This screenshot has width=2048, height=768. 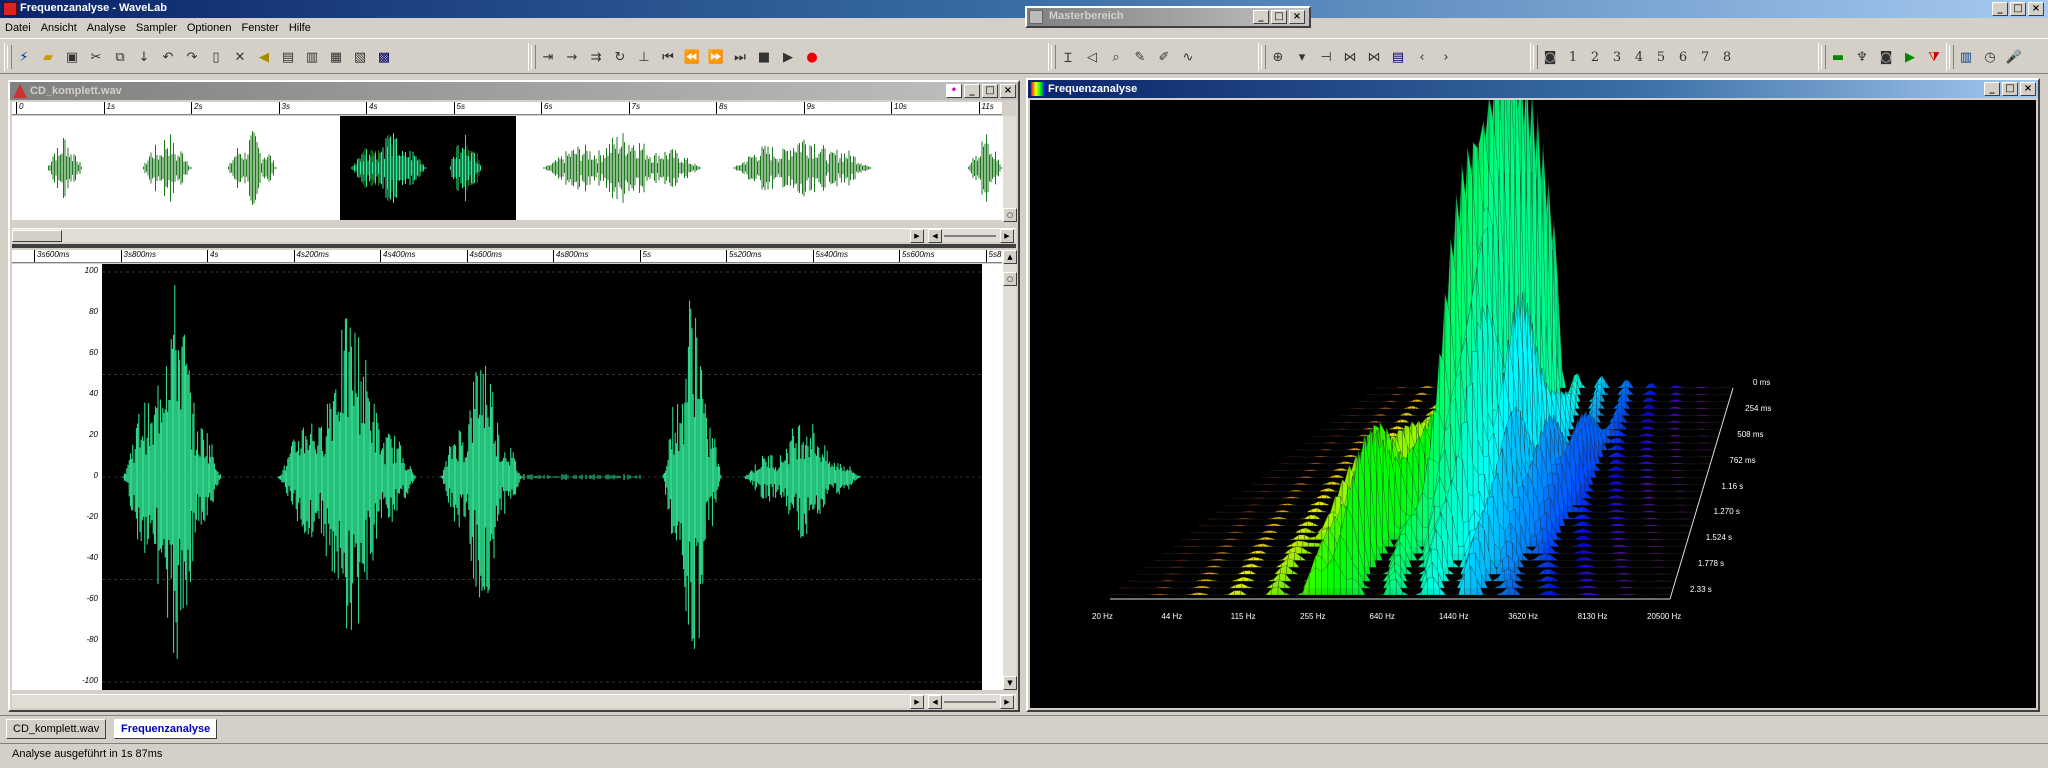 What do you see at coordinates (96, 57) in the screenshot?
I see `cut-icon: ✂` at bounding box center [96, 57].